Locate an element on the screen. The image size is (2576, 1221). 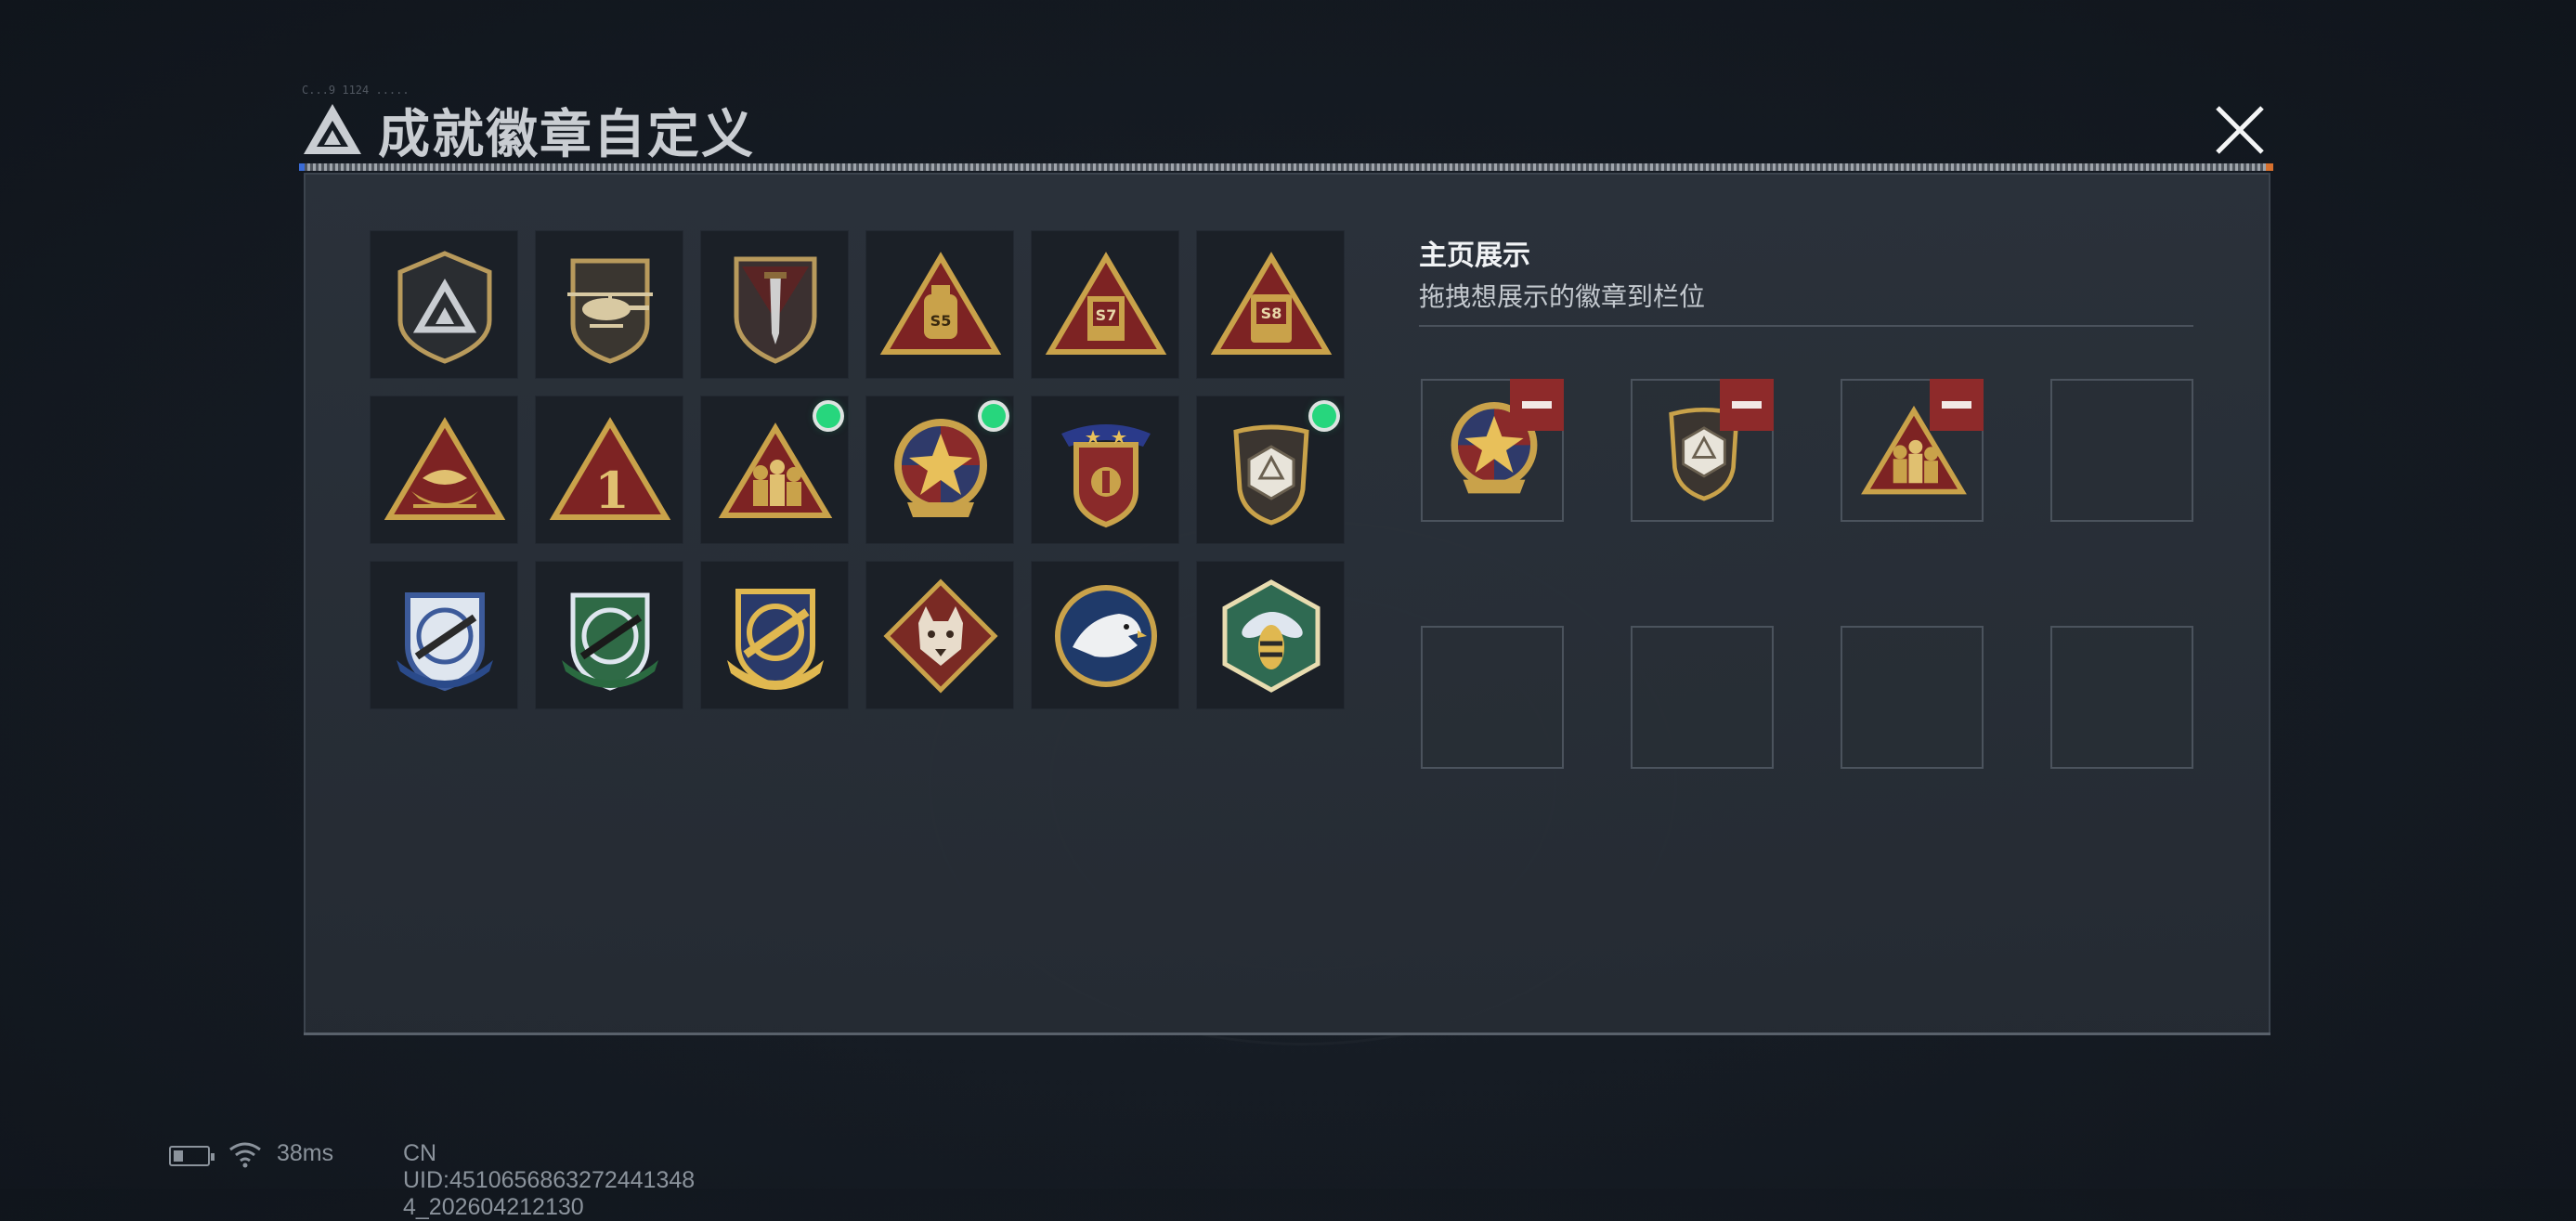
s8-triangle-badge-icon: S8 is located at coordinates (1271, 303).